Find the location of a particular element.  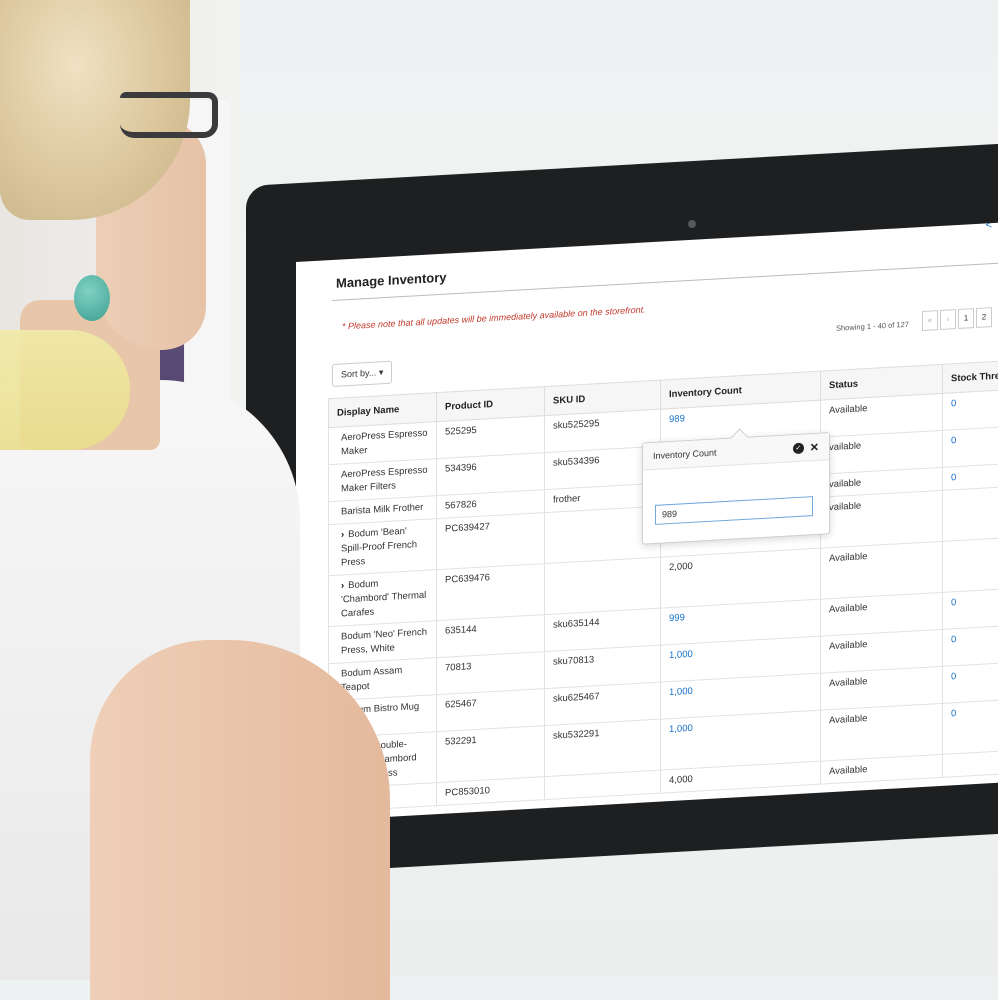

person-scarf is located at coordinates (65, 390).